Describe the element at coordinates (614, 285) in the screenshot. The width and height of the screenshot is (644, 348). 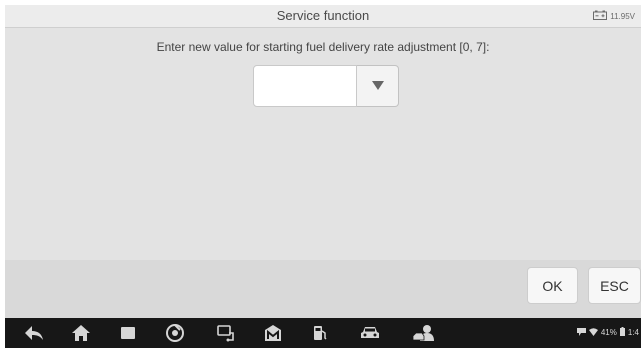
I see `esc-button: ESC` at that location.